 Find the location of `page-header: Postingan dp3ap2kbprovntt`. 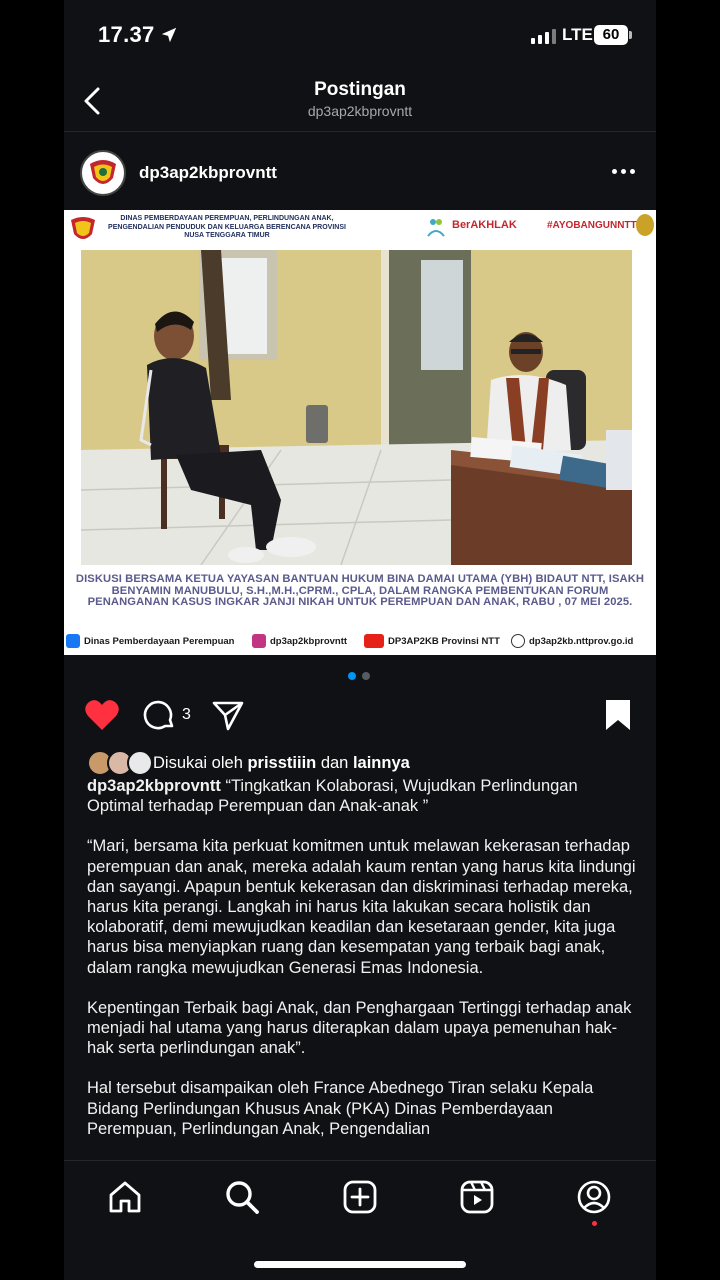

page-header: Postingan dp3ap2kbprovntt is located at coordinates (360, 101).